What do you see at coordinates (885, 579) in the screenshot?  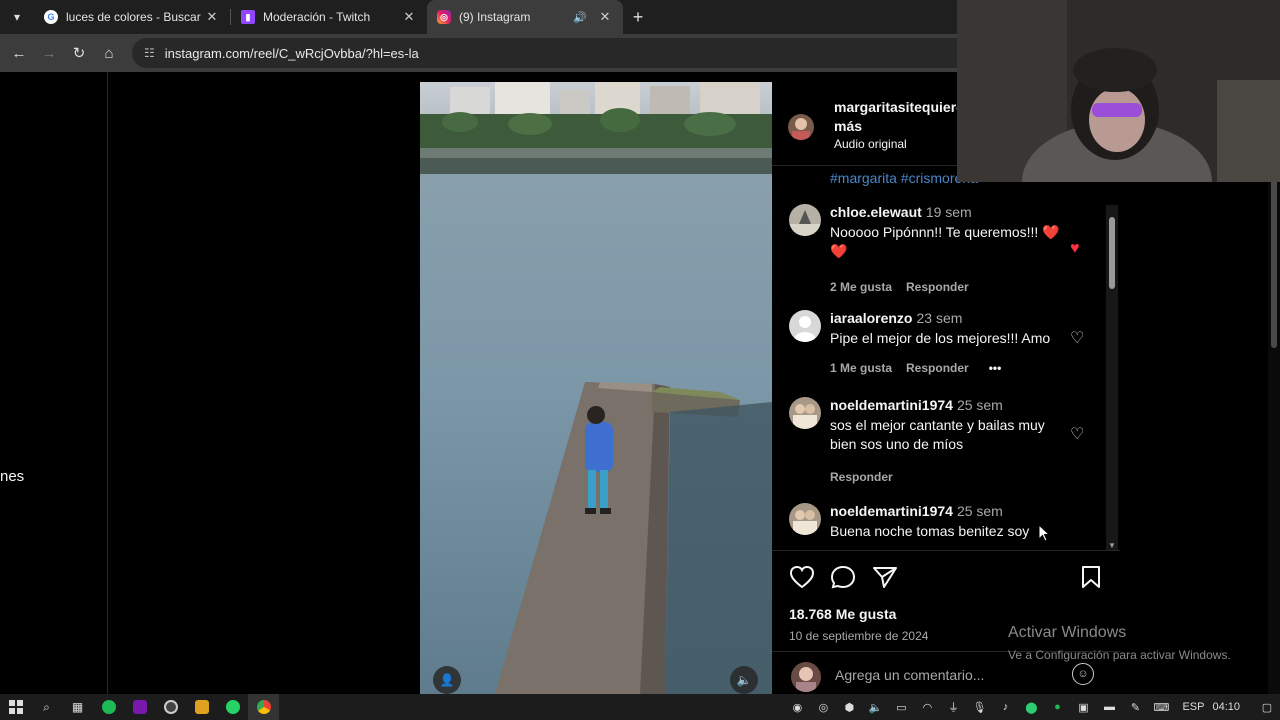 I see `share-send-icon` at bounding box center [885, 579].